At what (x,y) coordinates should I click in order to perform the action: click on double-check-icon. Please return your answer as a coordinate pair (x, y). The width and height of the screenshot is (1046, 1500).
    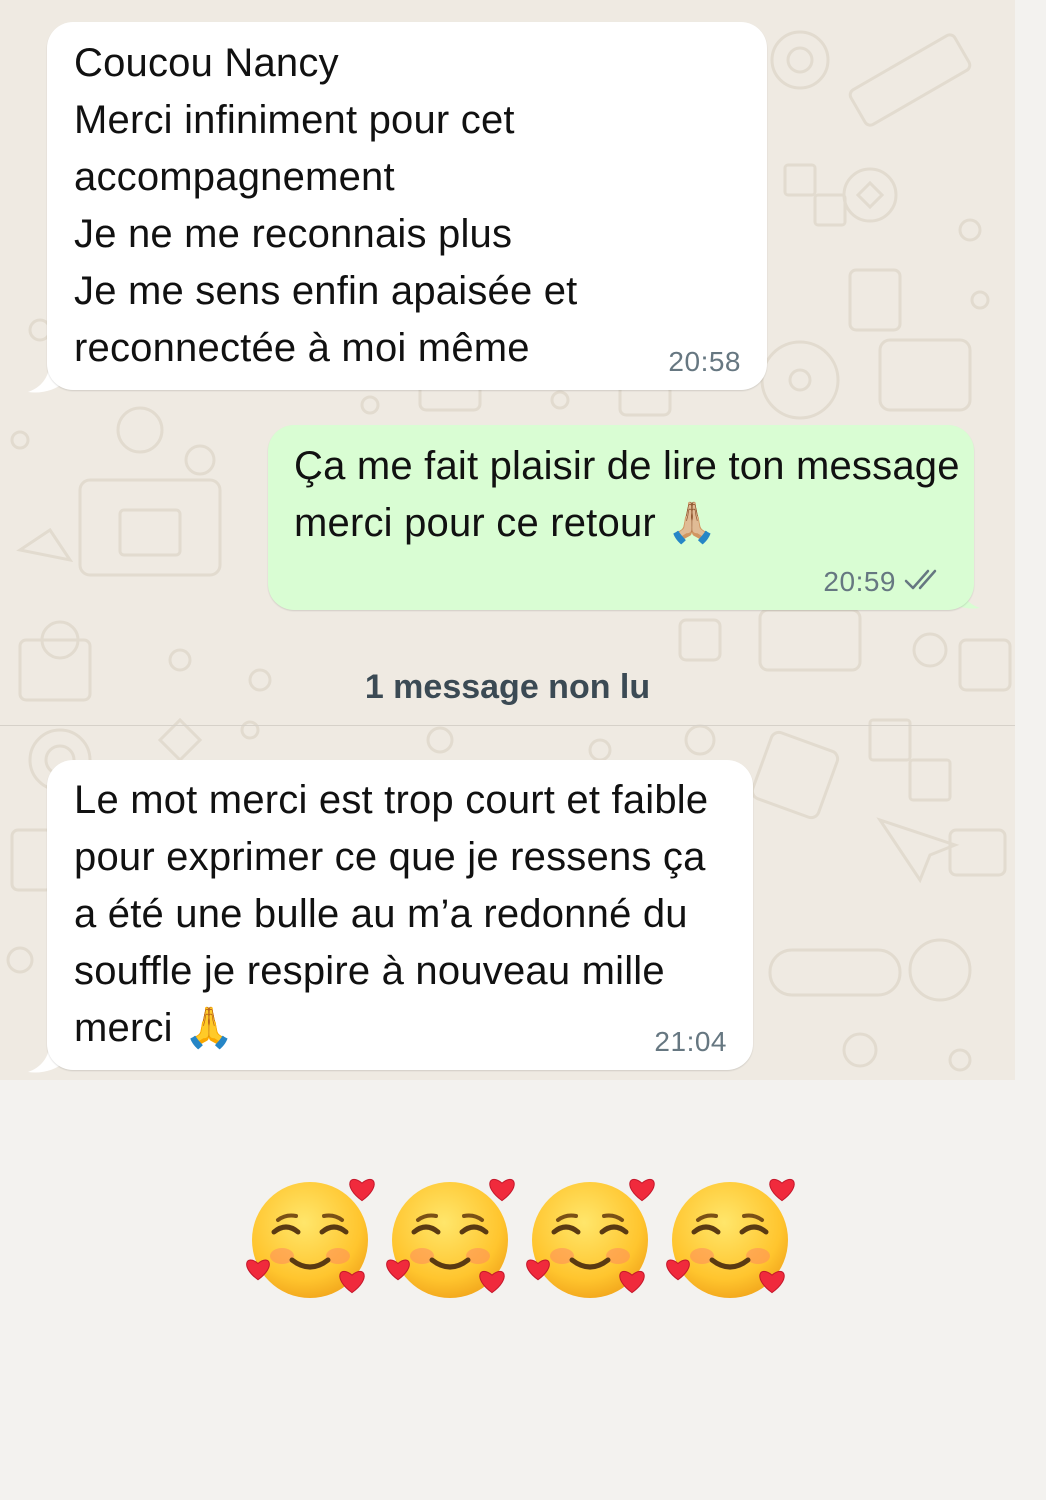
    Looking at the image, I should click on (920, 579).